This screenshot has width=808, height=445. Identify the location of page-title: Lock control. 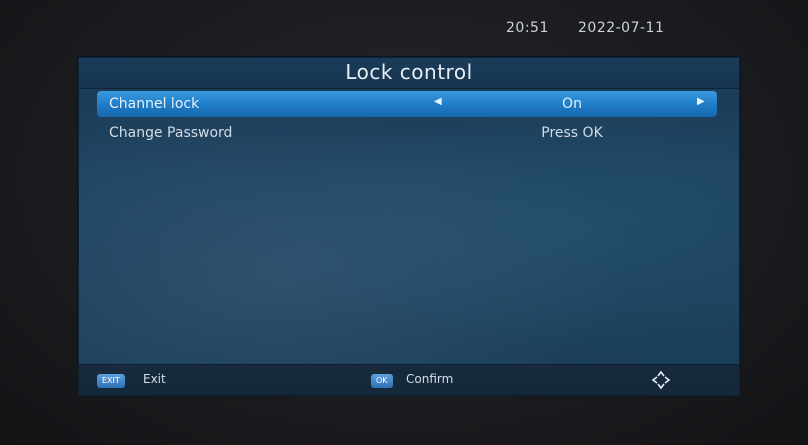
(409, 72).